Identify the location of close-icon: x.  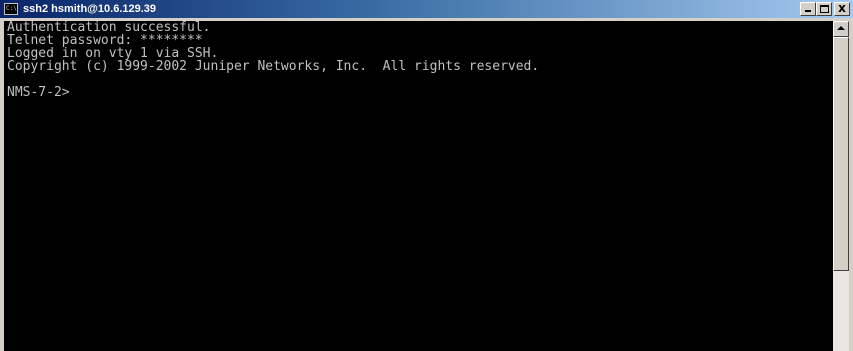
(842, 8).